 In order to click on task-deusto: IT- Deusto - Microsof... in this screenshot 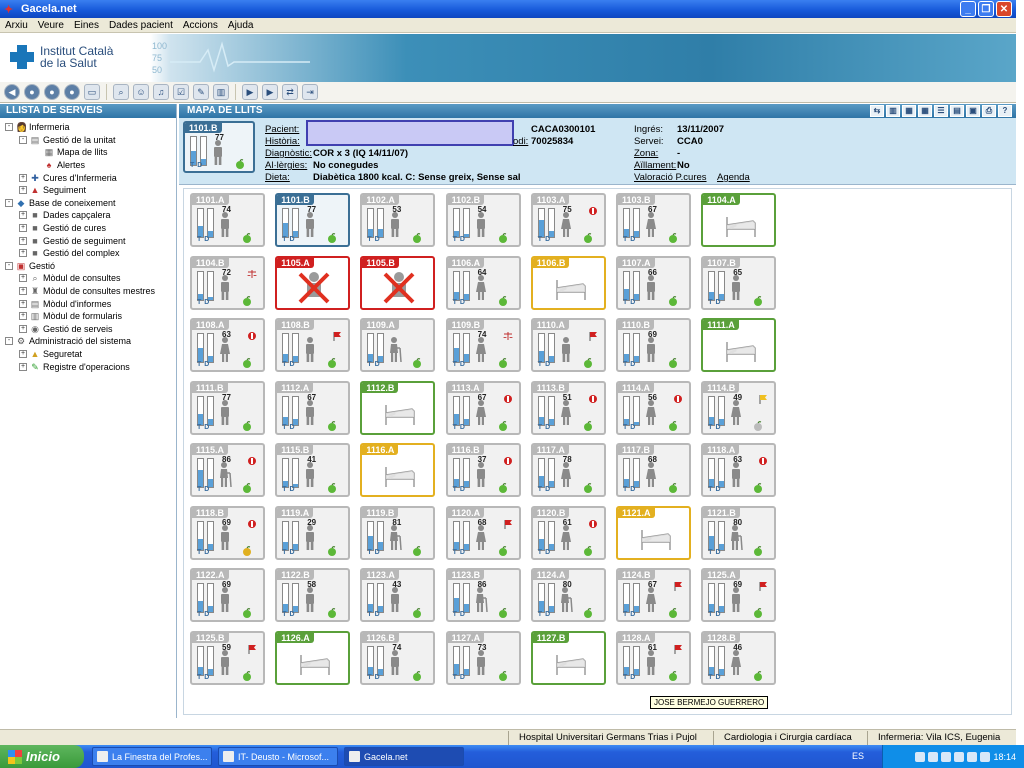, I will do `click(278, 756)`.